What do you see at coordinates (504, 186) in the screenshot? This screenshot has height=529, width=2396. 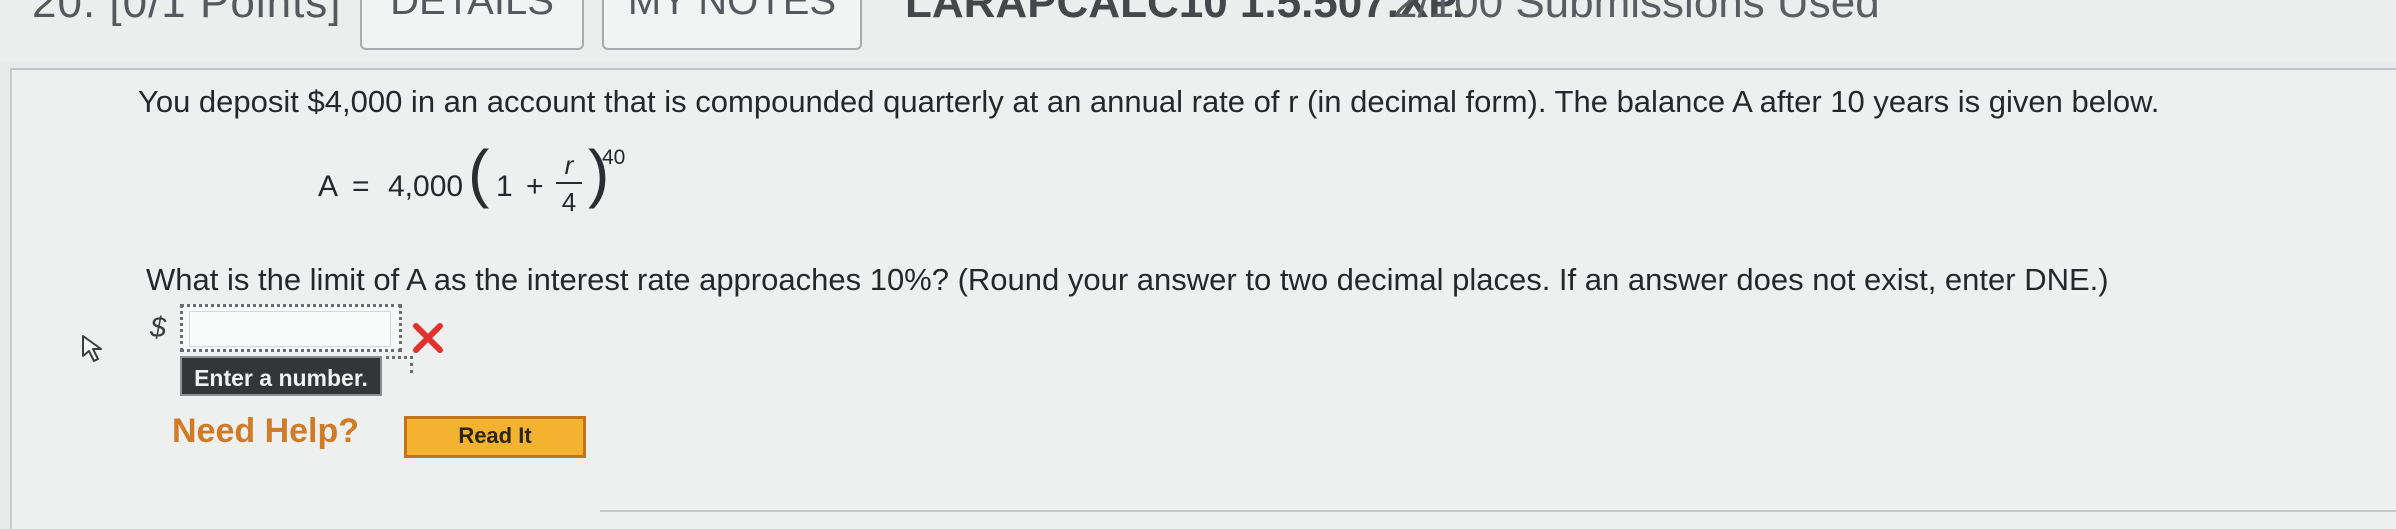 I see `formula-one: 1` at bounding box center [504, 186].